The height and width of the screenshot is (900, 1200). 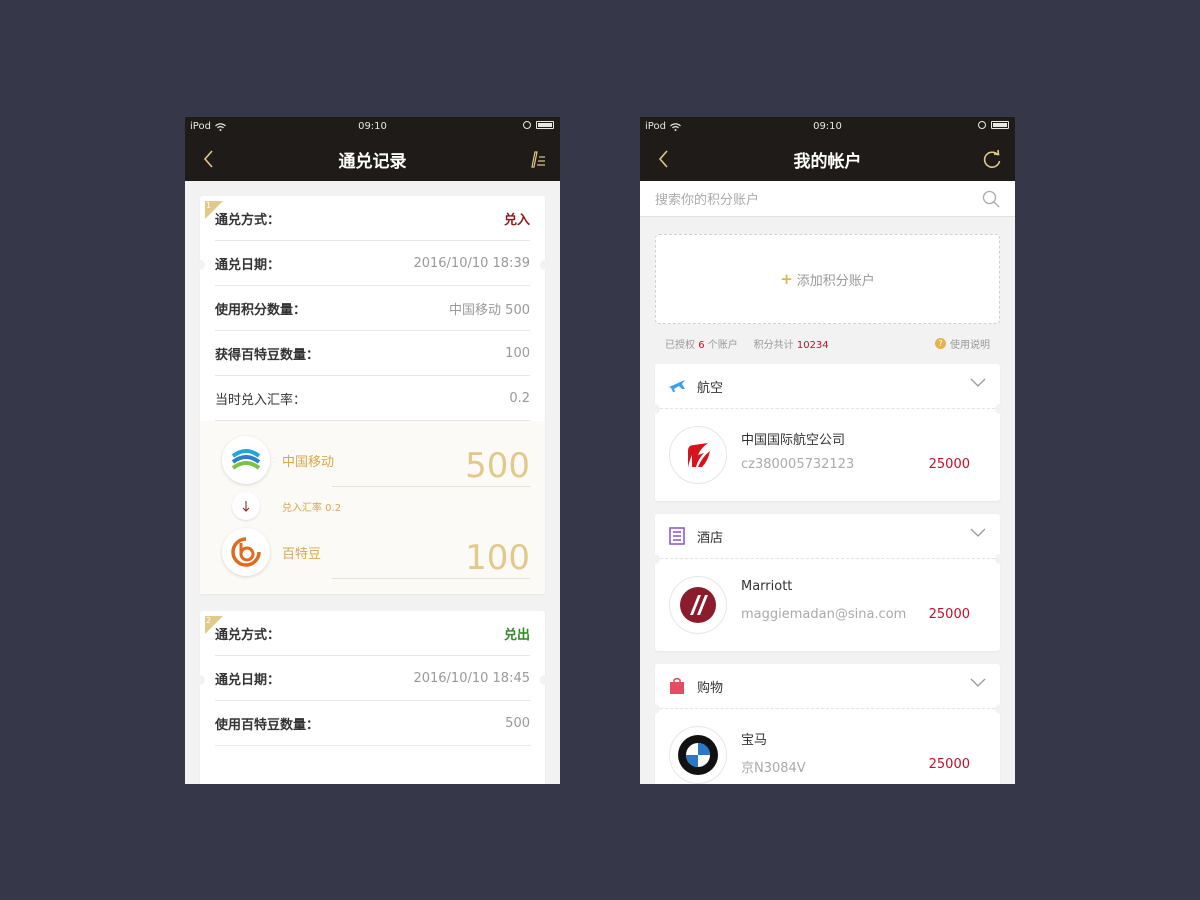 What do you see at coordinates (698, 755) in the screenshot?
I see `bmw-logo` at bounding box center [698, 755].